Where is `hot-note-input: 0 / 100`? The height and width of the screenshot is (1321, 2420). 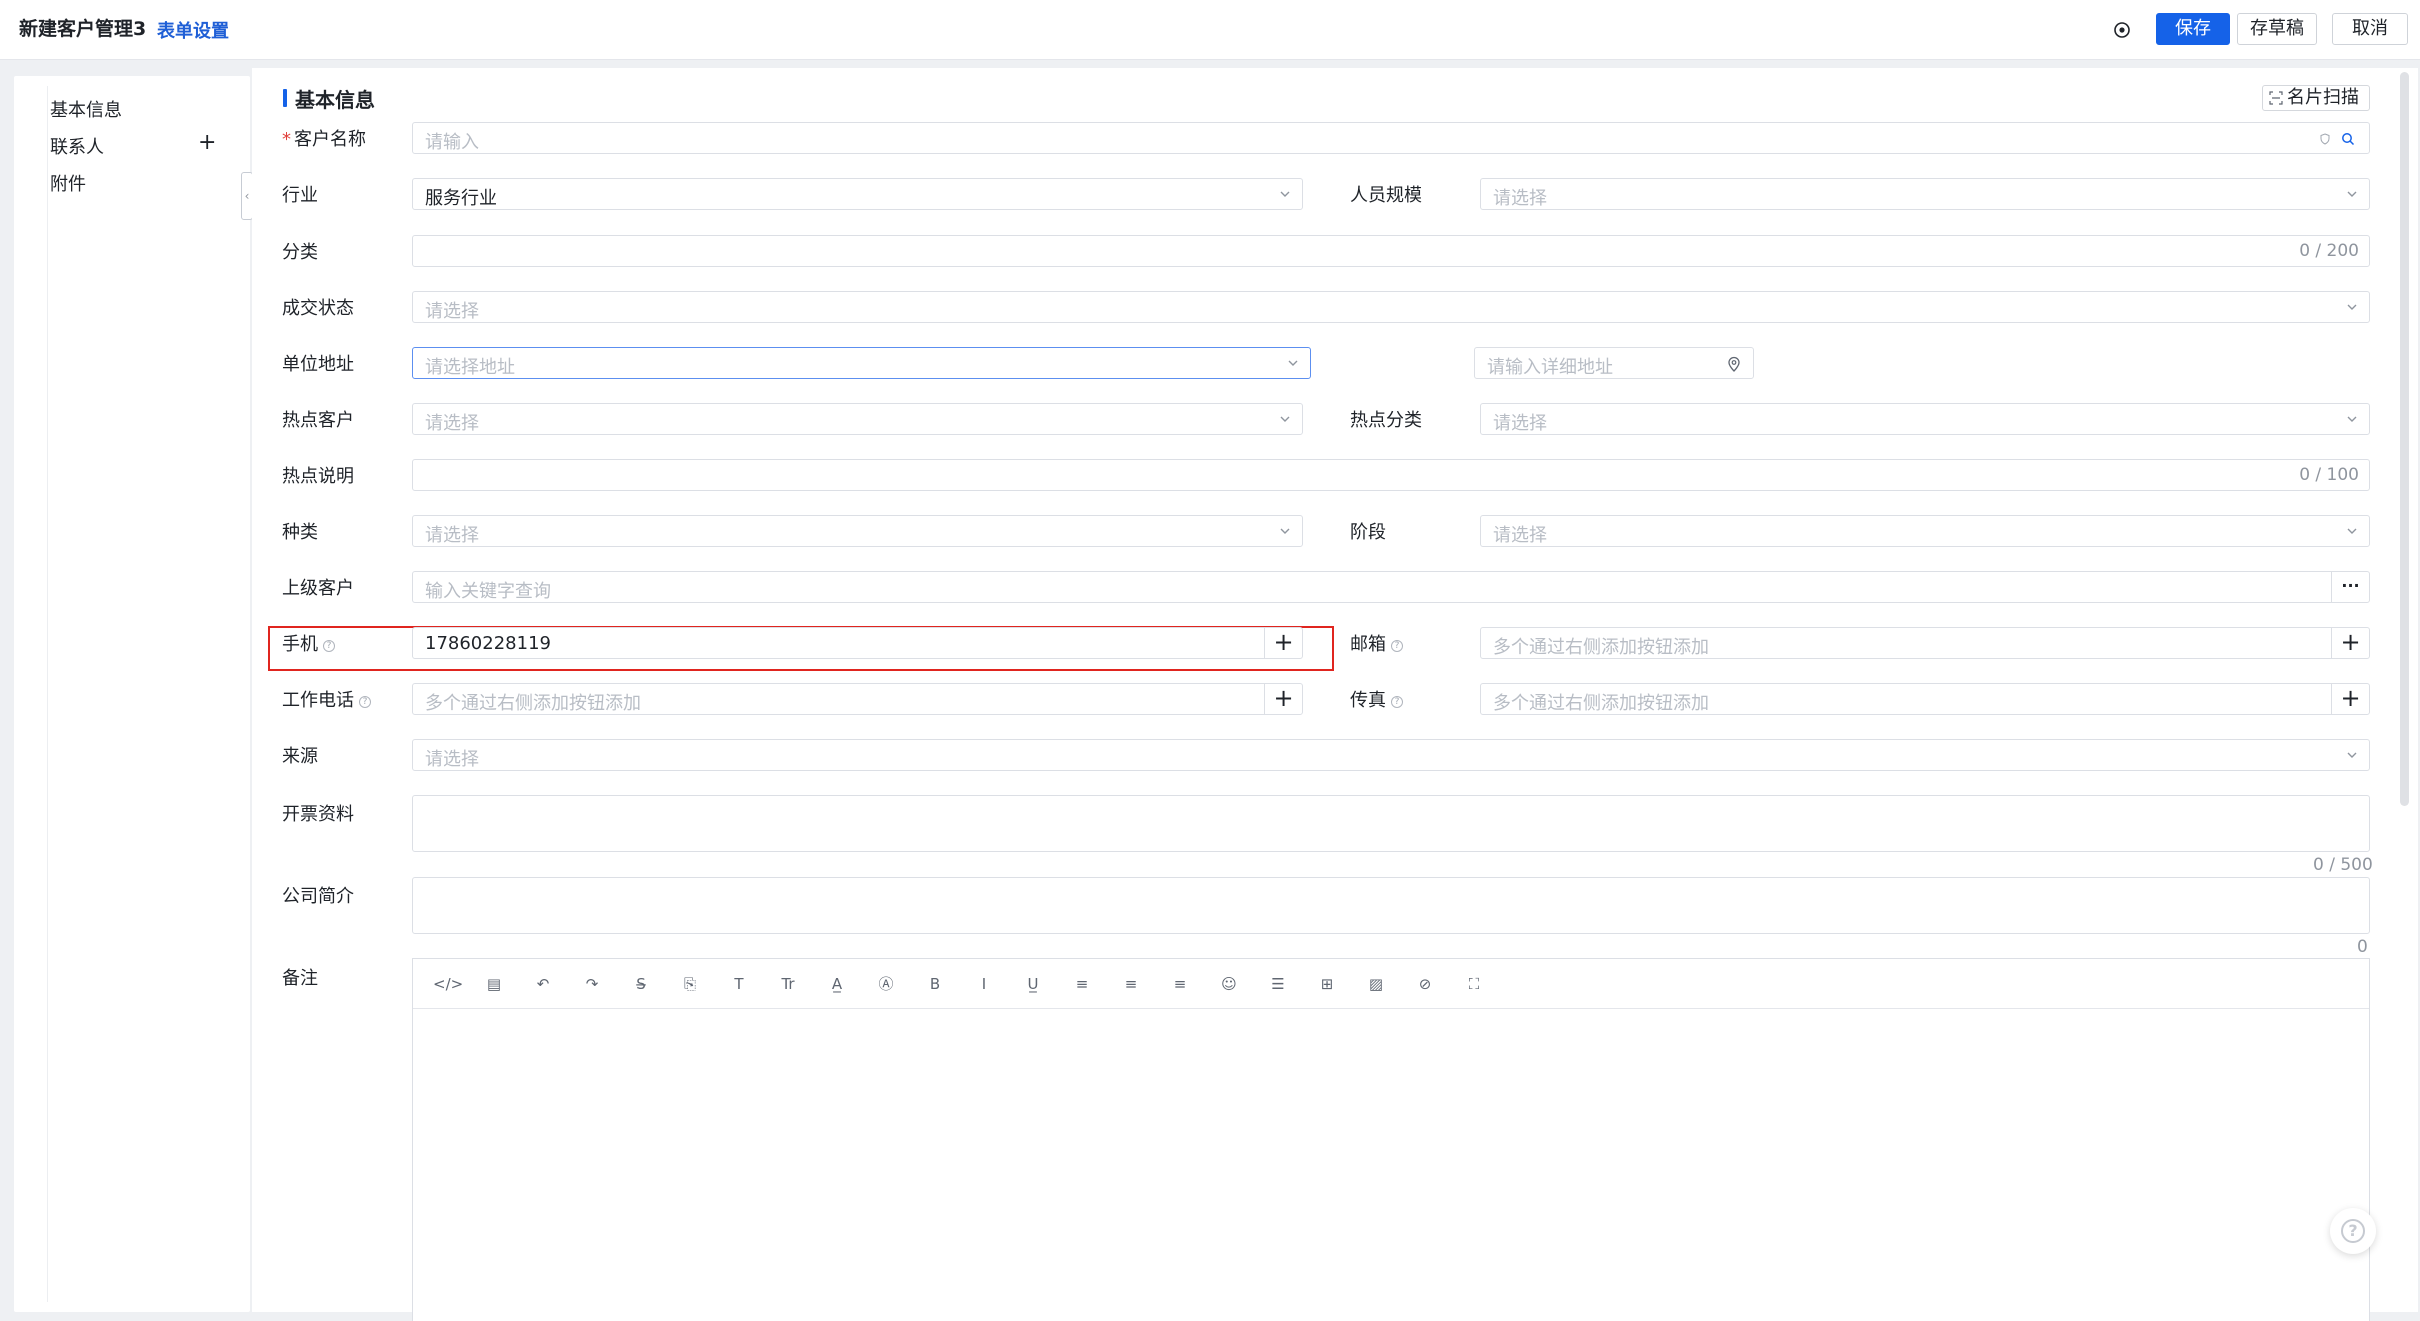
hot-note-input: 0 / 100 is located at coordinates (1391, 475).